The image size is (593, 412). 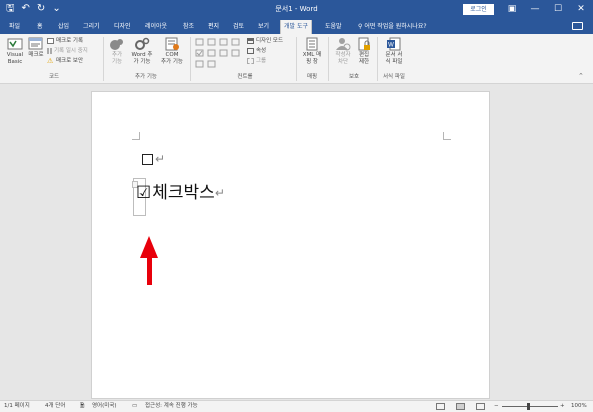 I want to click on com-addins-button: COM 추가 기능, so click(x=172, y=51).